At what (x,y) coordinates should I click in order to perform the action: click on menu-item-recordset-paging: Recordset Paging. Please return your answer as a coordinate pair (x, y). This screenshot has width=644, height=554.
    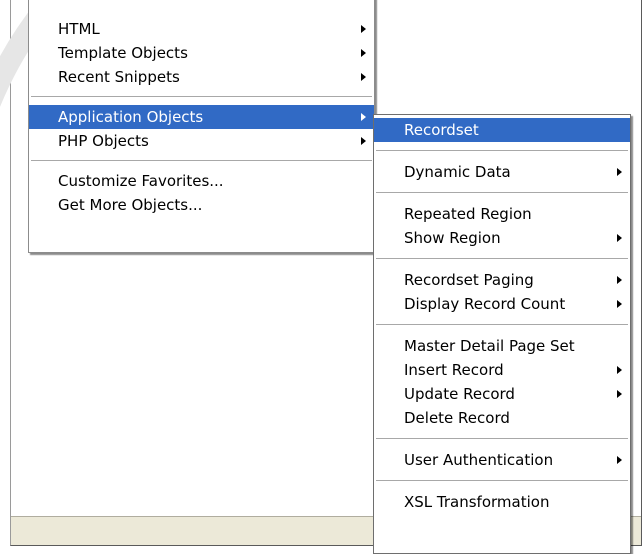
    Looking at the image, I should click on (502, 280).